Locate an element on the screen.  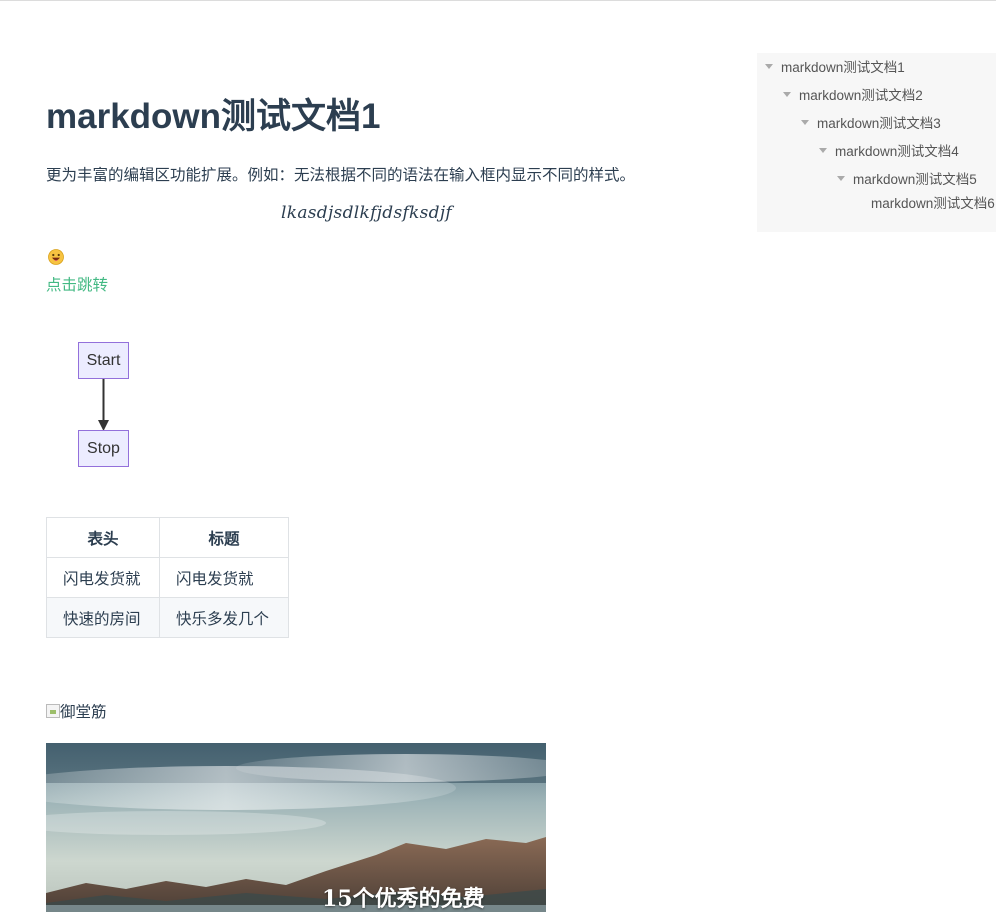
banner-caption: 15个优秀的免费 is located at coordinates (403, 899).